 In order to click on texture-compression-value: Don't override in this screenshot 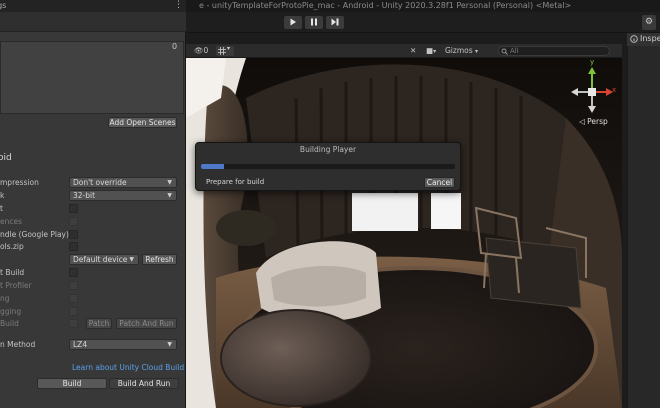, I will do `click(100, 182)`.